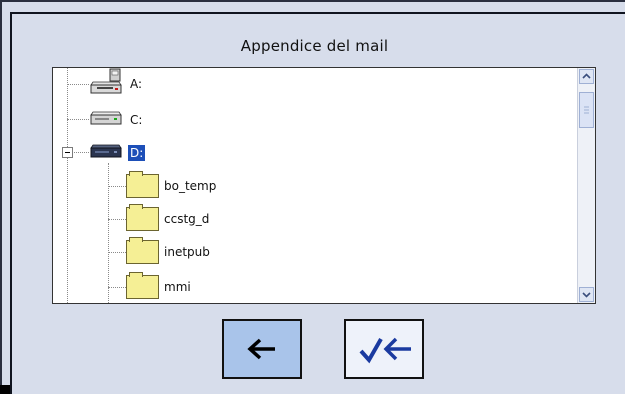 The image size is (625, 394). What do you see at coordinates (586, 185) in the screenshot?
I see `vertical-scrollbar` at bounding box center [586, 185].